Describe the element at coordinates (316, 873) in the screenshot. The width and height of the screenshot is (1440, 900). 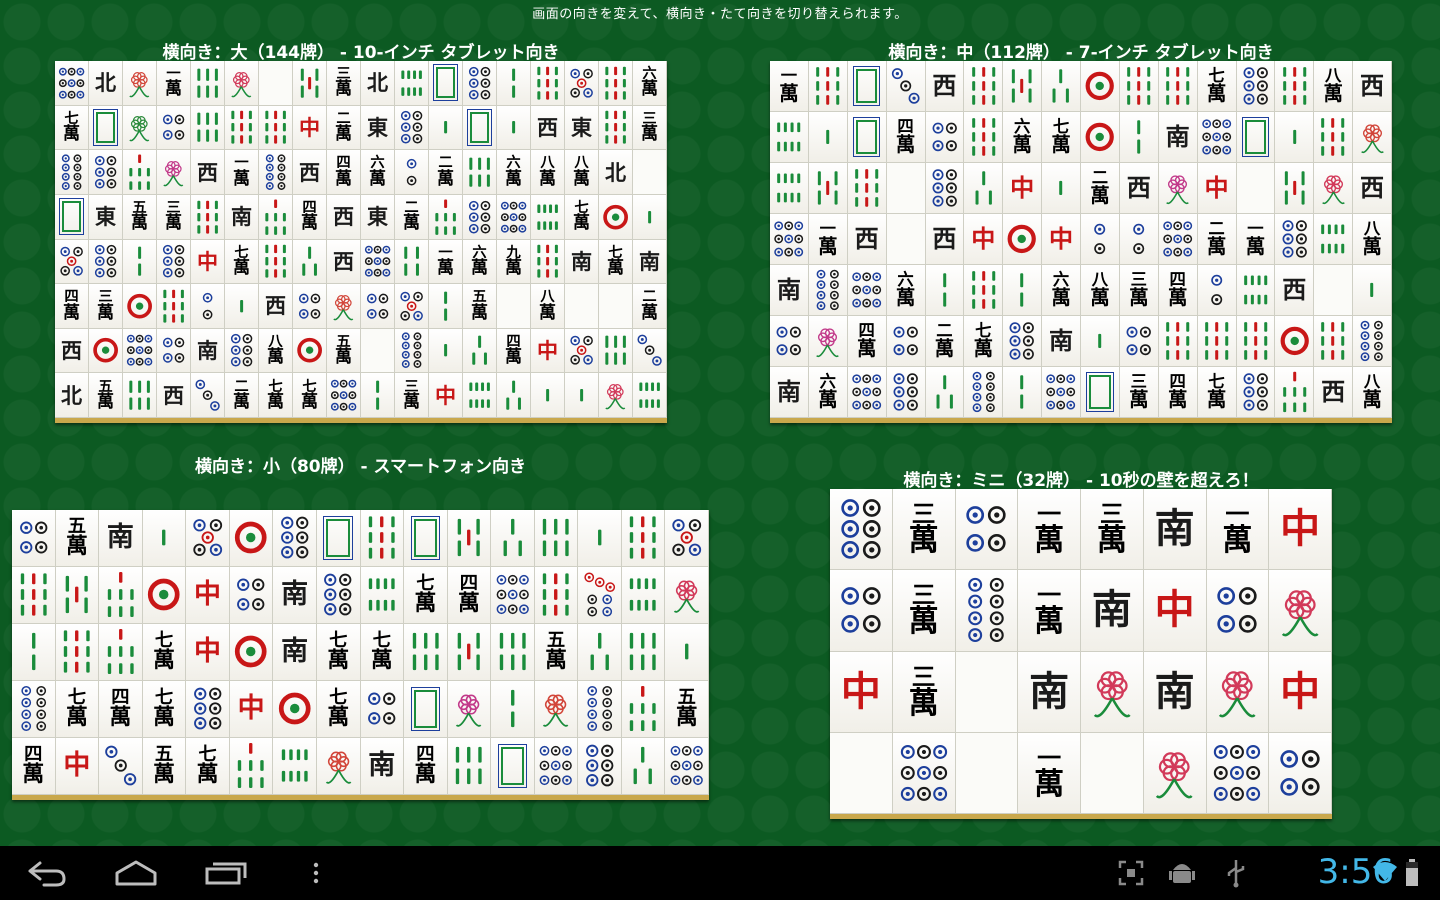
I see `overflow-menu-button` at that location.